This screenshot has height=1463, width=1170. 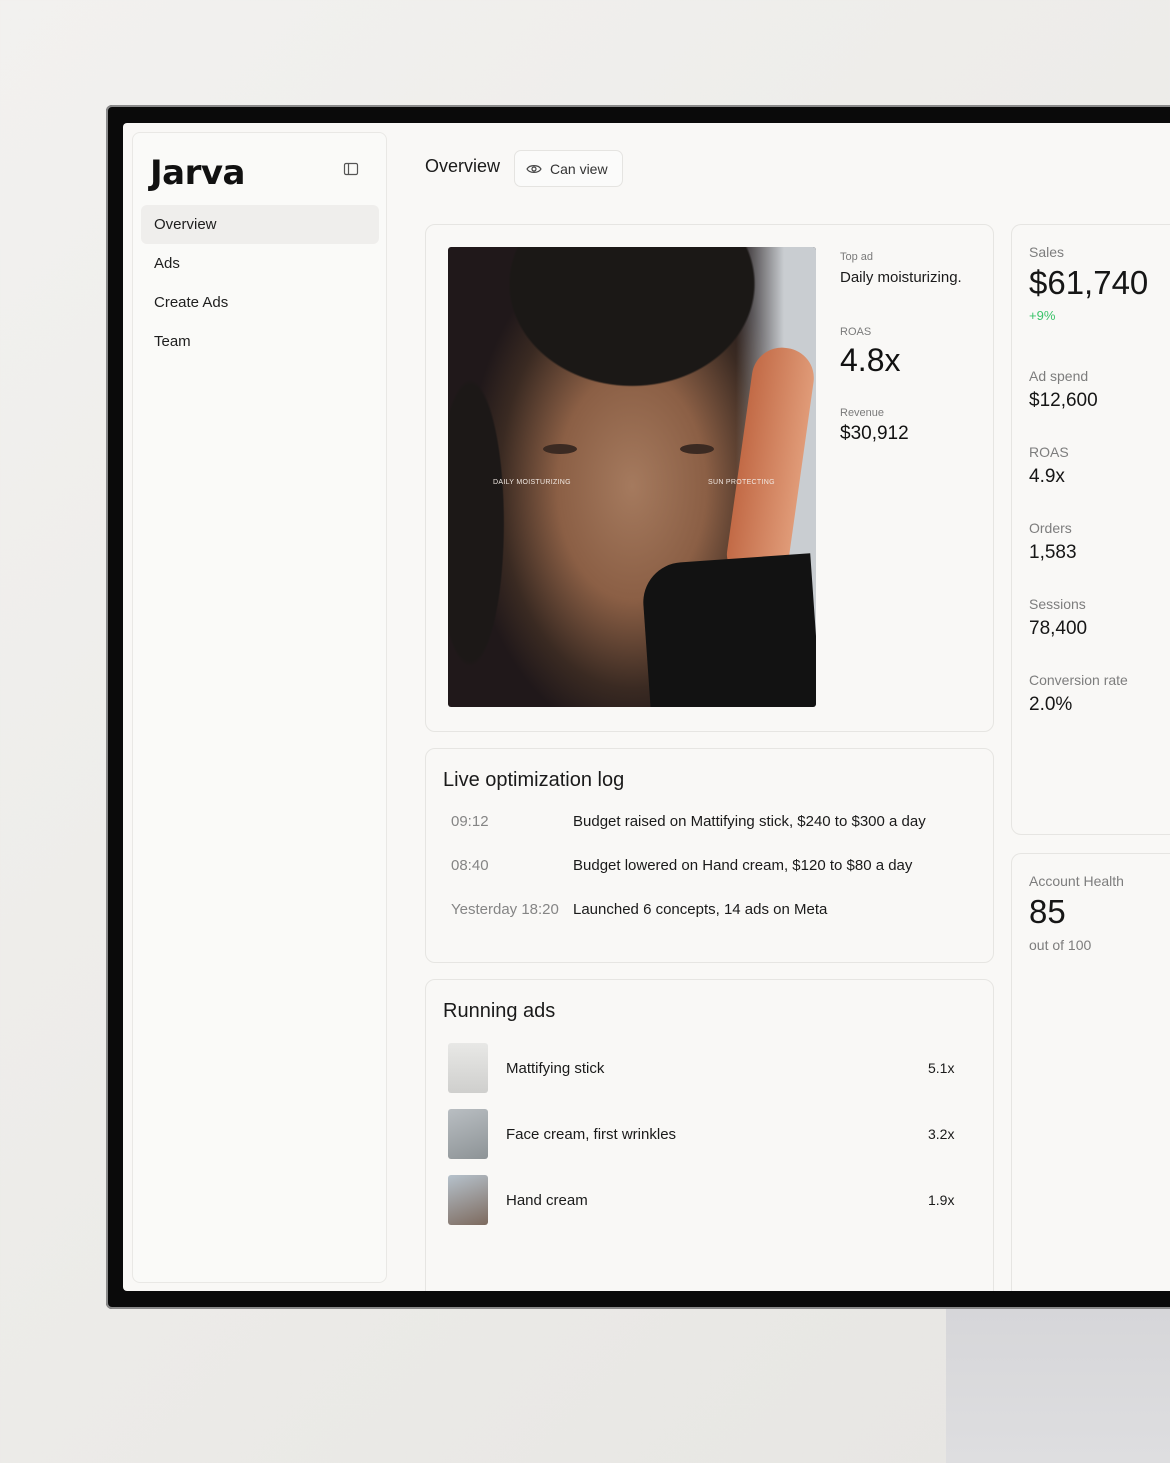 What do you see at coordinates (1090, 1072) in the screenshot?
I see `account-health-card: Account Health 85 out of 100` at bounding box center [1090, 1072].